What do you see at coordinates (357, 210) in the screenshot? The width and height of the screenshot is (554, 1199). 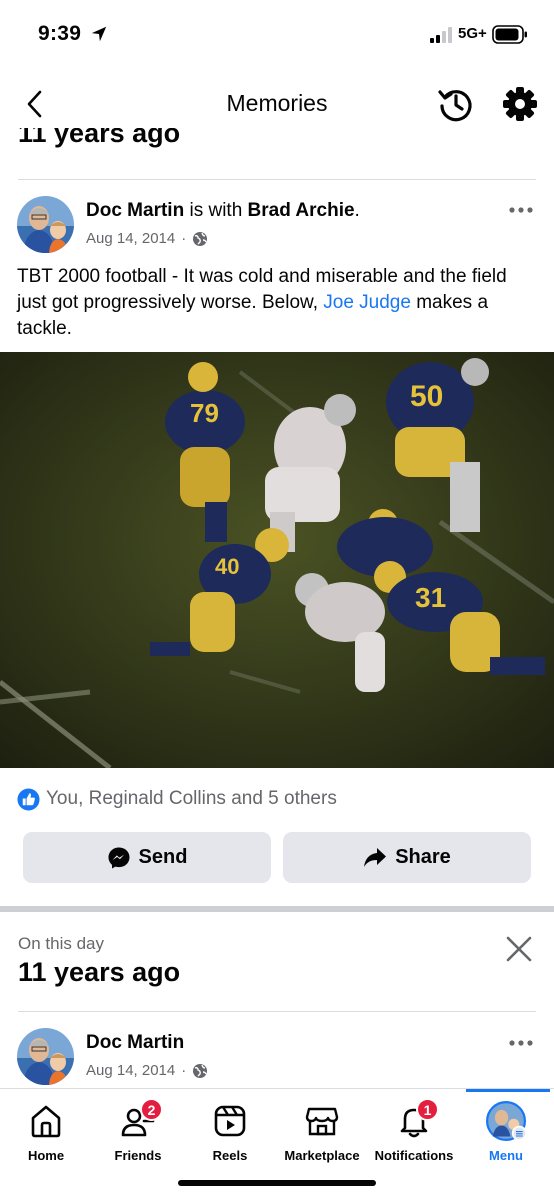 I see `tagged-suffix: .` at bounding box center [357, 210].